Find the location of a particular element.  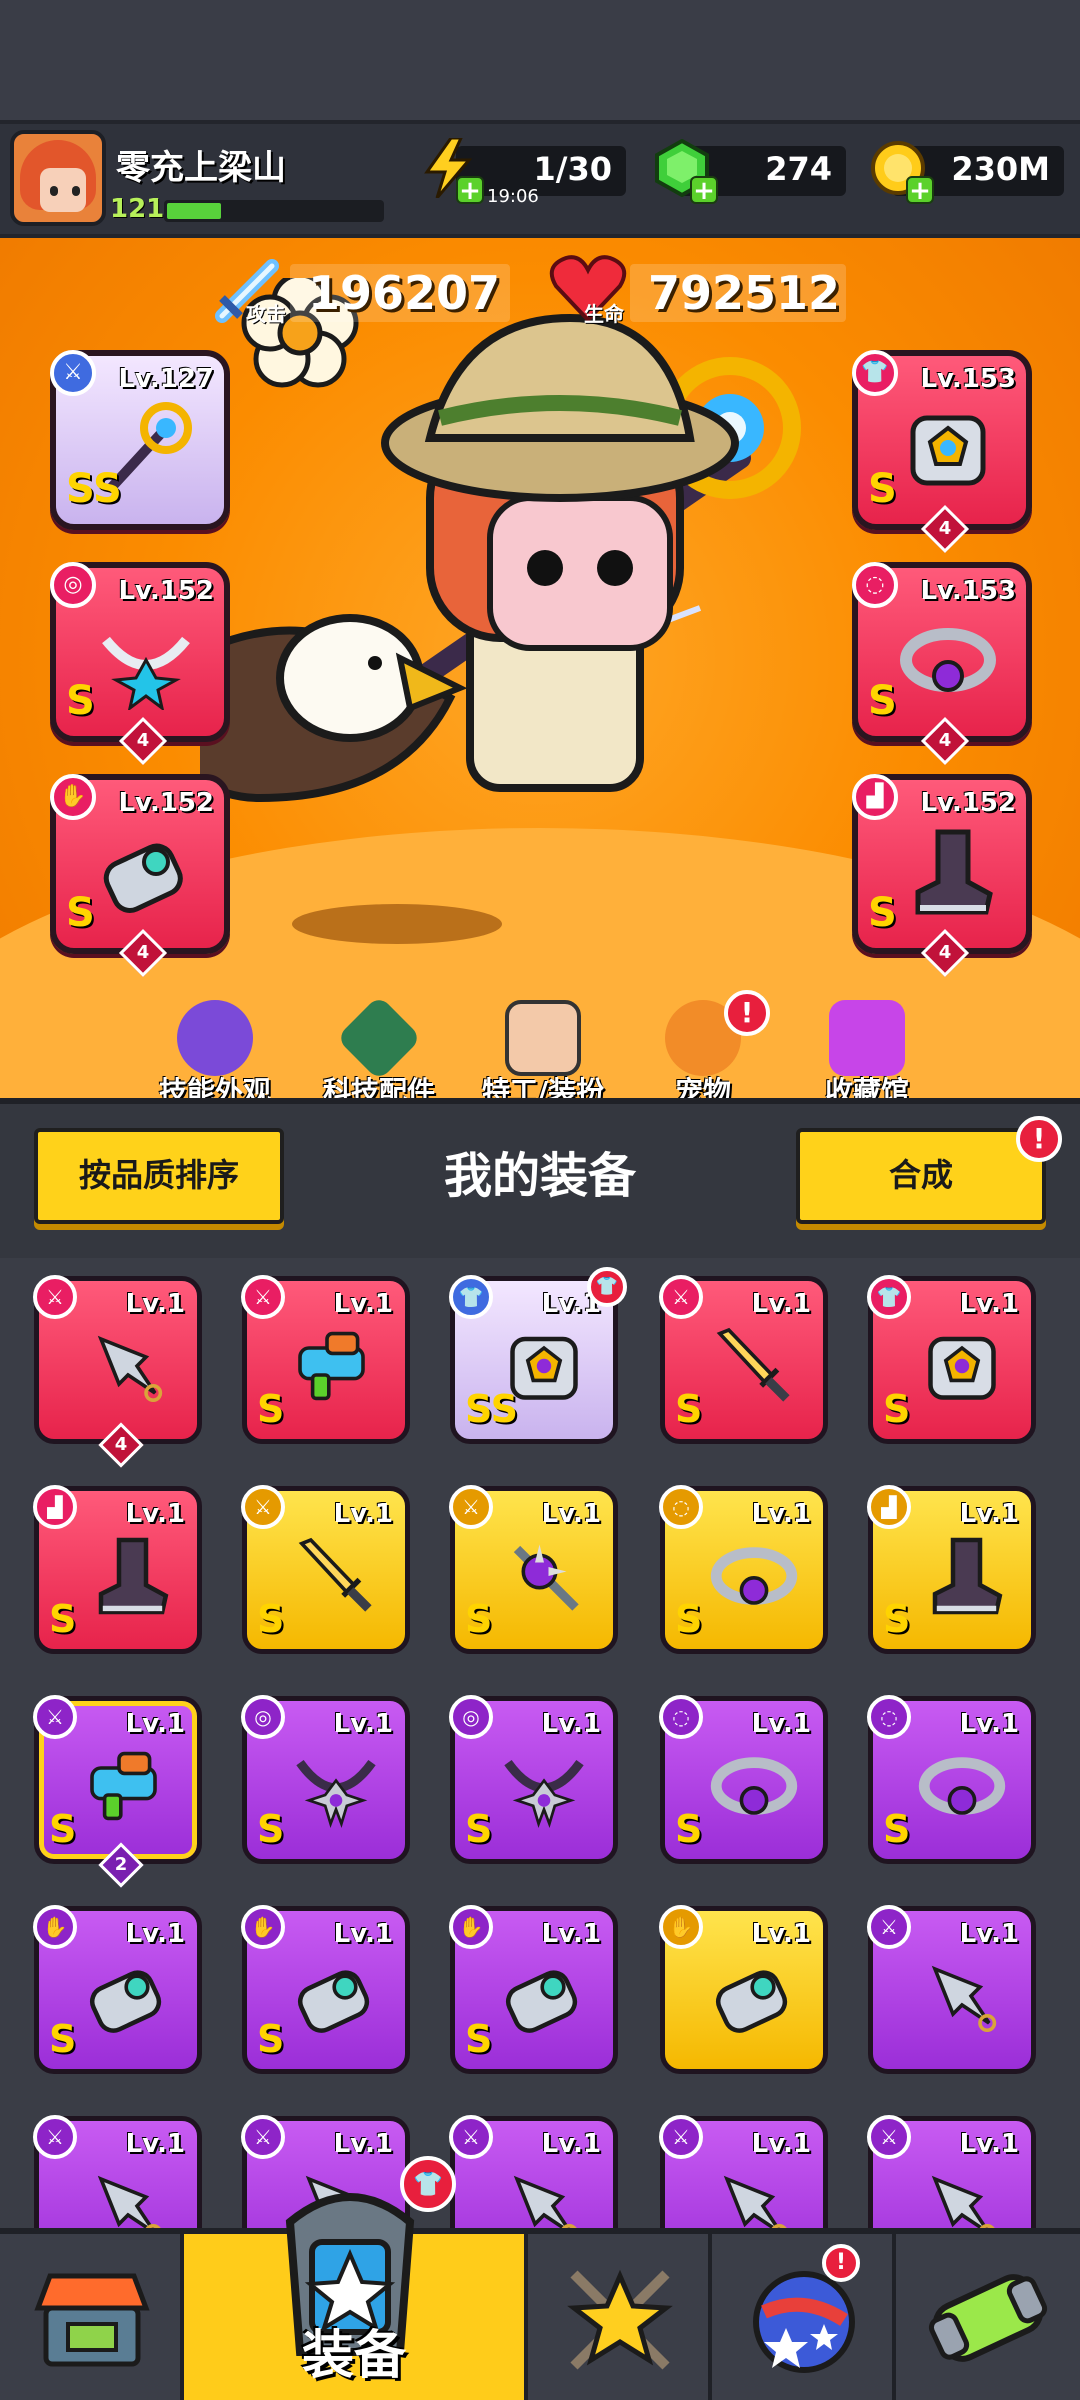

armor-type-icon: 👕 is located at coordinates (875, 373).